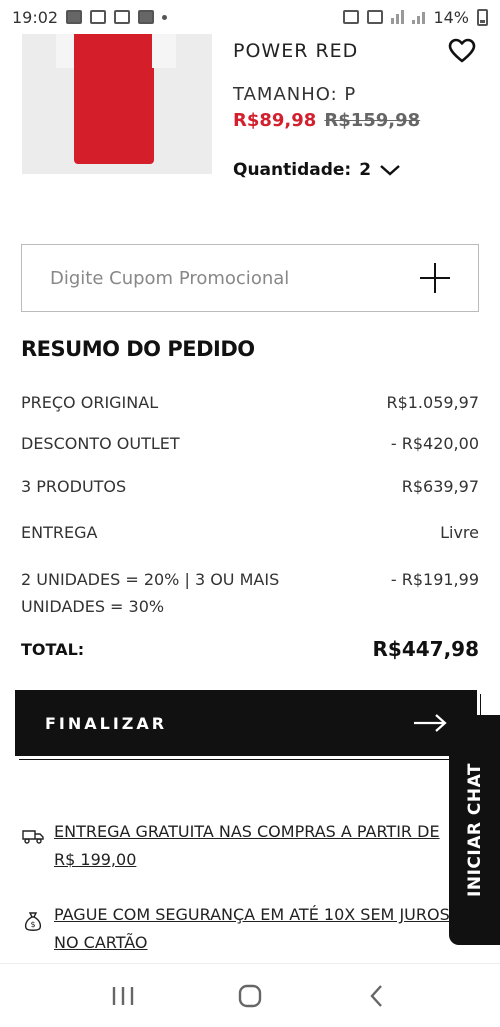 Image resolution: width=500 pixels, height=1027 pixels. I want to click on back-icon, so click(377, 996).